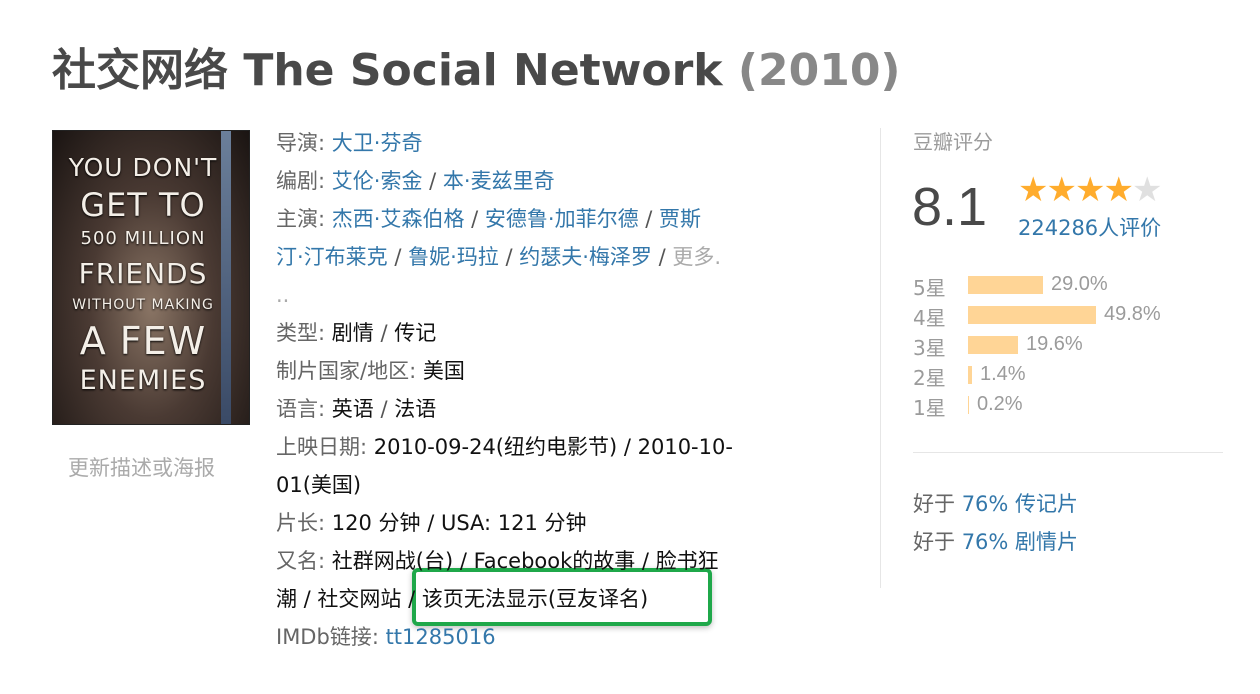 The image size is (1260, 694). I want to click on poster-text: GET TO, so click(143, 205).